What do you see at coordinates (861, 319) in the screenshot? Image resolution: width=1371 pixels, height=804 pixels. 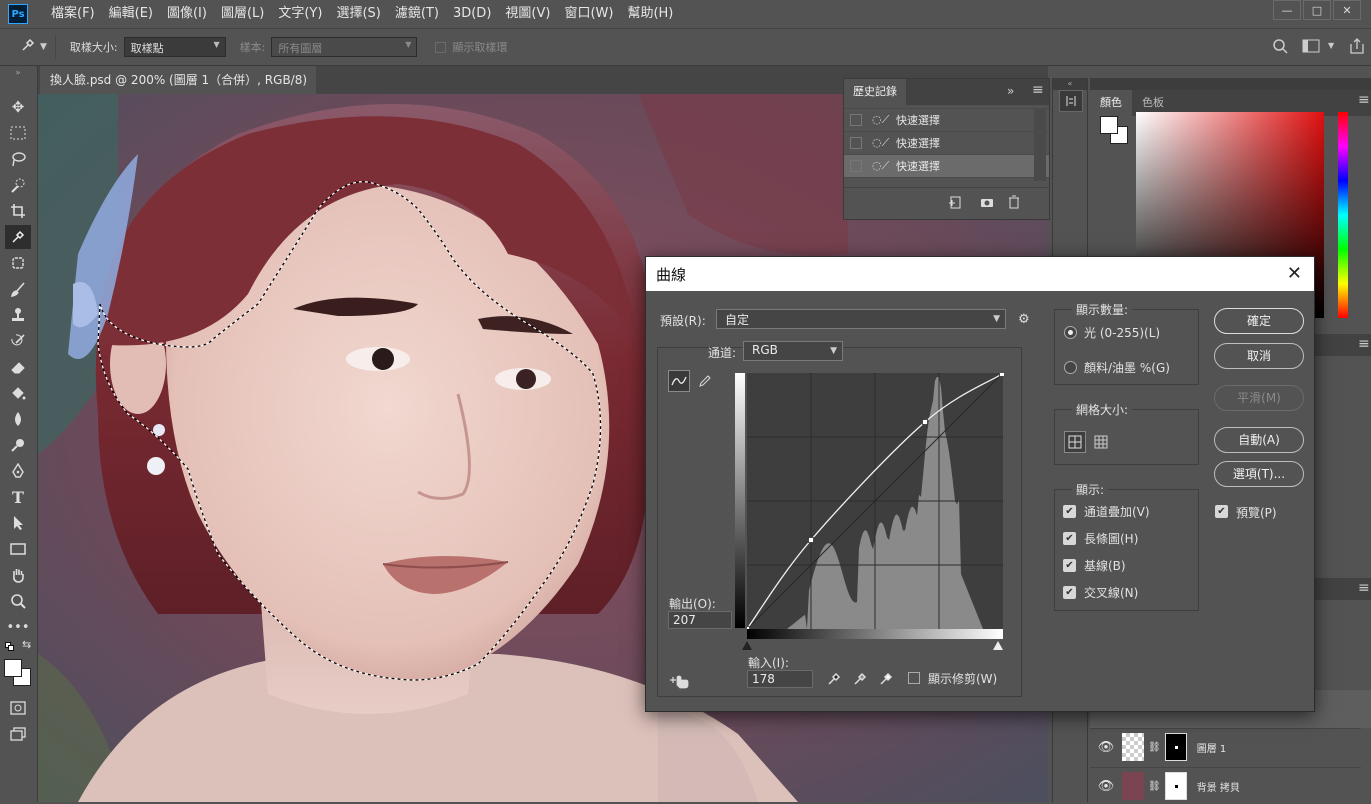 I see `preset-select: 自定 ▼` at bounding box center [861, 319].